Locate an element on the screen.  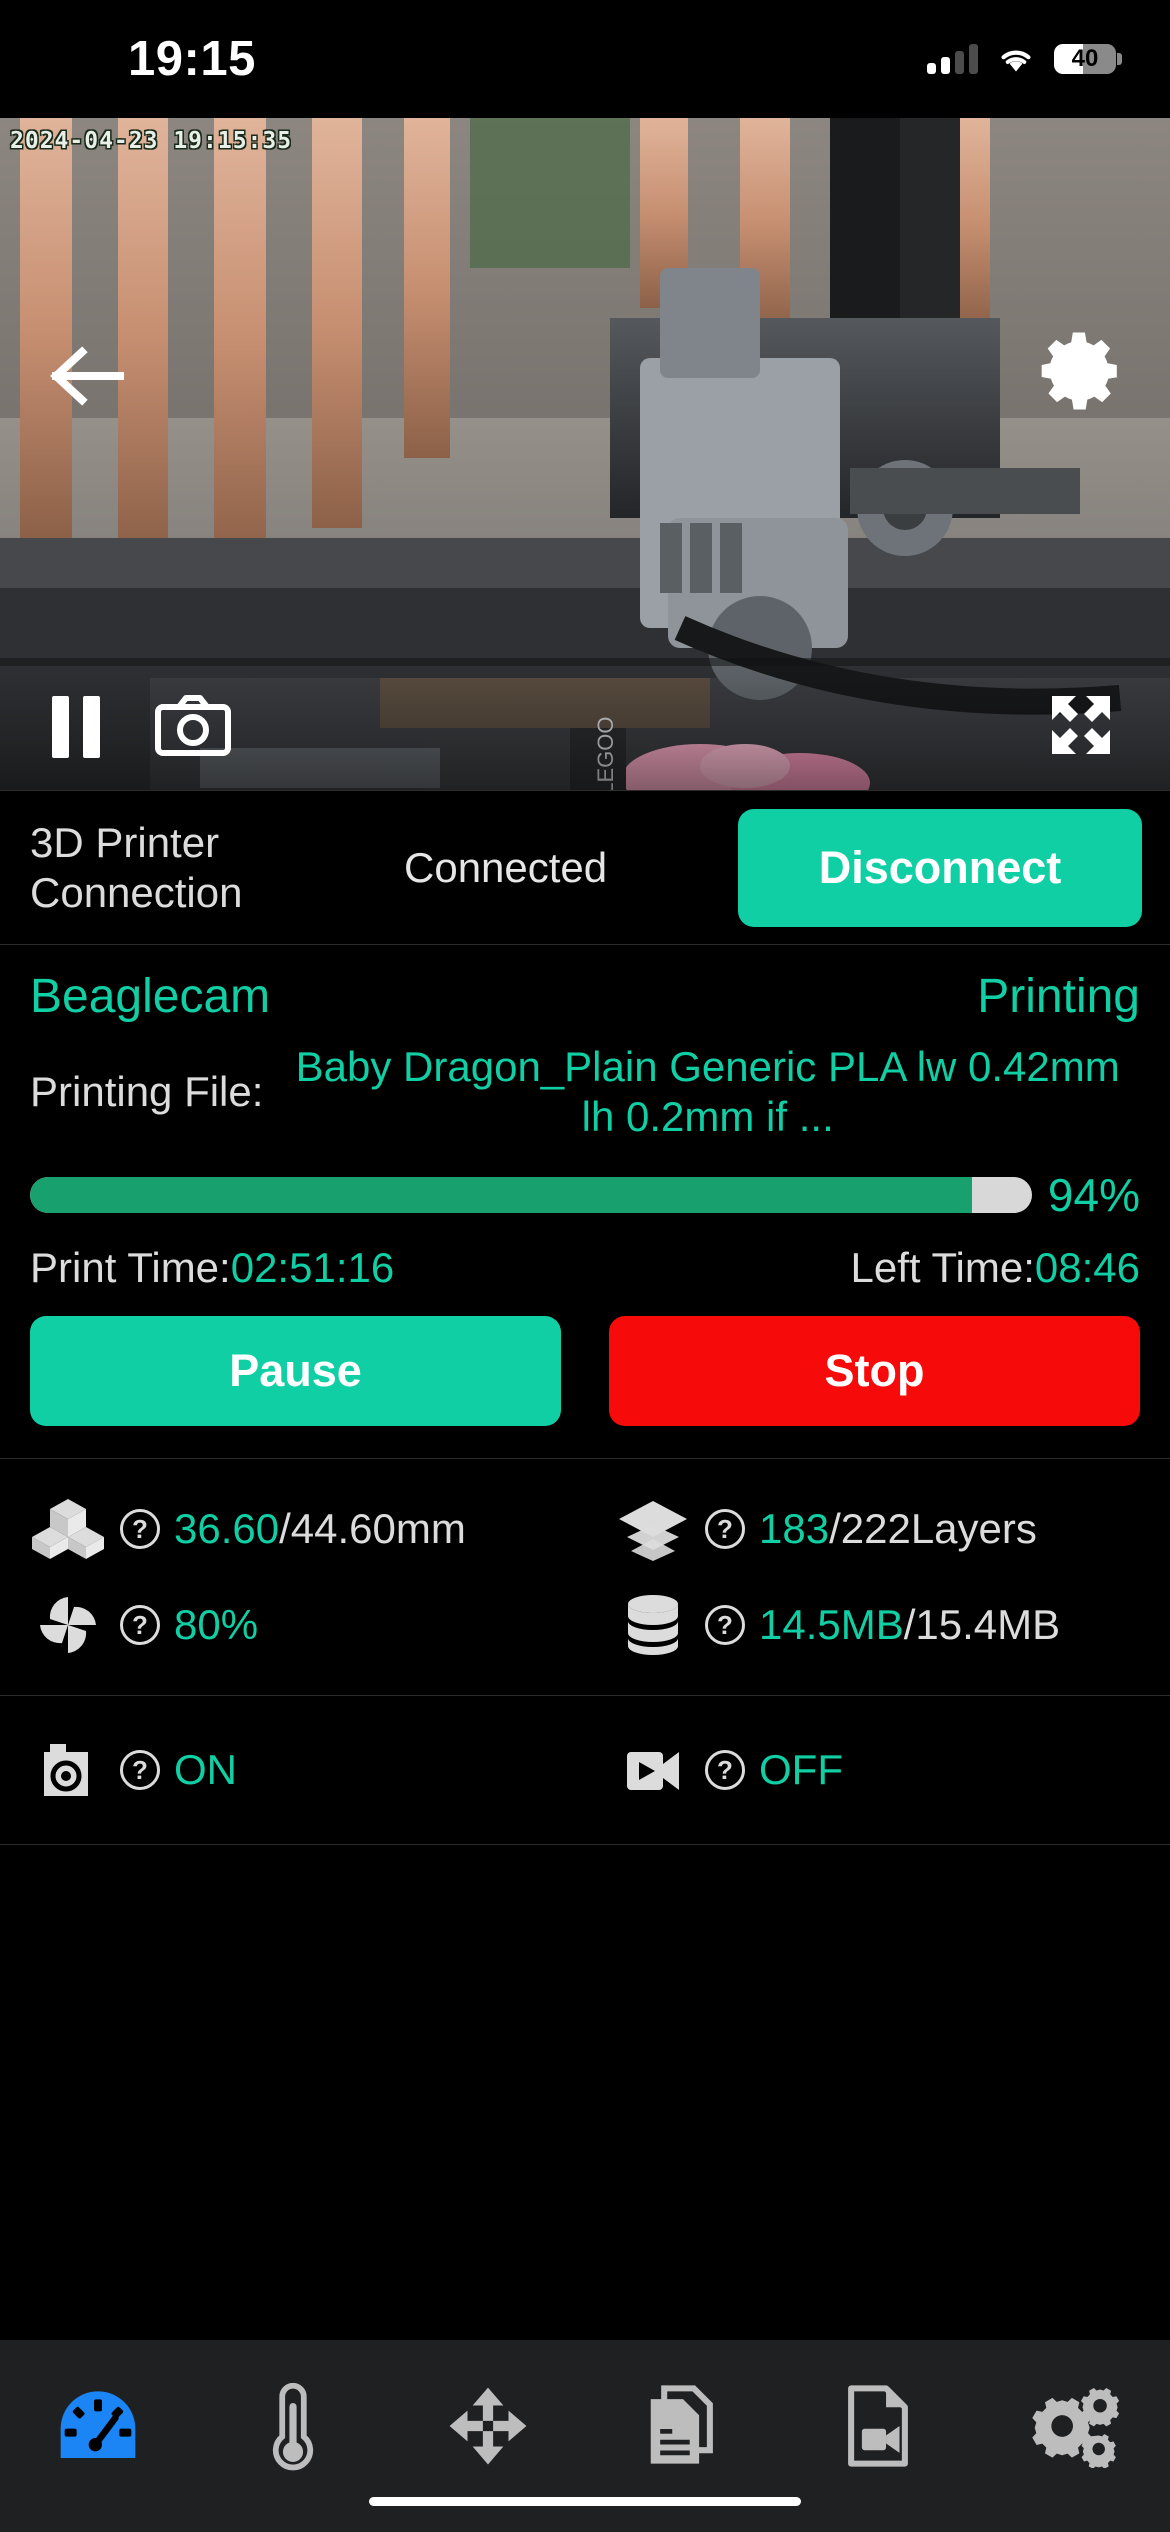
dashboard-gauge-icon is located at coordinates (97, 2424).